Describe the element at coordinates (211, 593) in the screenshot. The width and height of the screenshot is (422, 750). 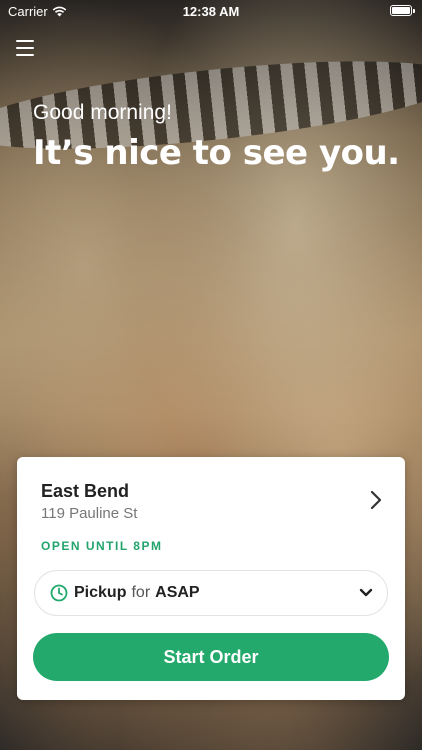
I see `order-mode-selector: Pickup for ASAP` at that location.